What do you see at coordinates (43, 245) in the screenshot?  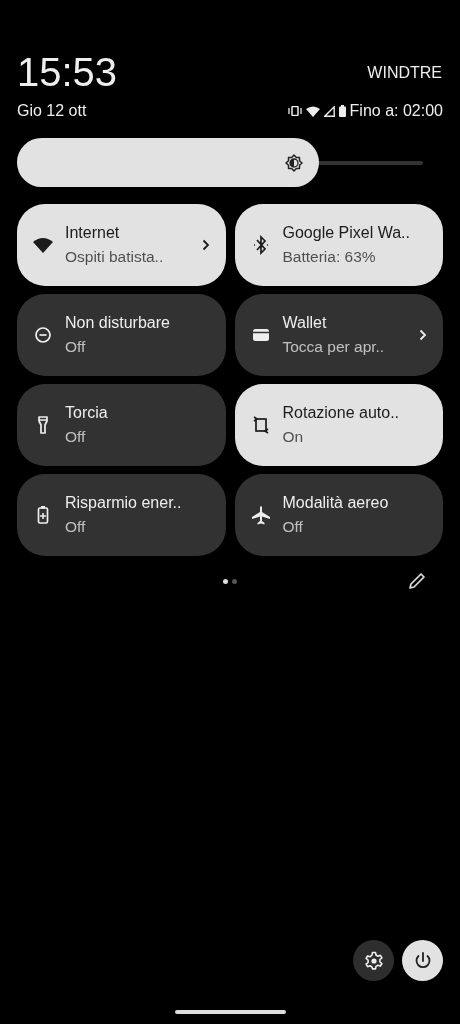 I see `wifi-icon` at bounding box center [43, 245].